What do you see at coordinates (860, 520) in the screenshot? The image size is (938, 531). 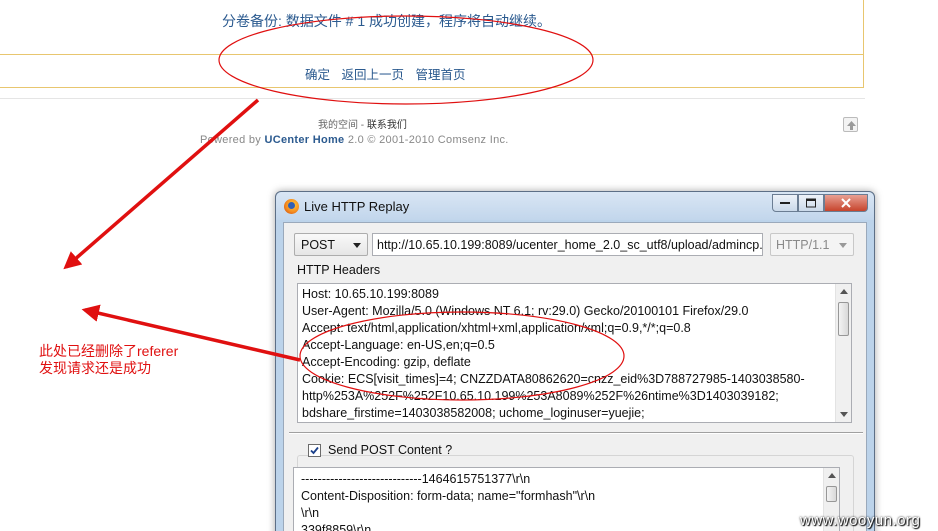 I see `watermark: www.wooyun.org` at bounding box center [860, 520].